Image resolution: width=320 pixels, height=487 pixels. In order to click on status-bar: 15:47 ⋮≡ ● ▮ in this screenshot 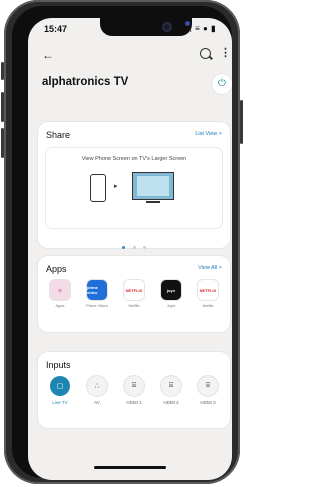, I will do `click(130, 29)`.